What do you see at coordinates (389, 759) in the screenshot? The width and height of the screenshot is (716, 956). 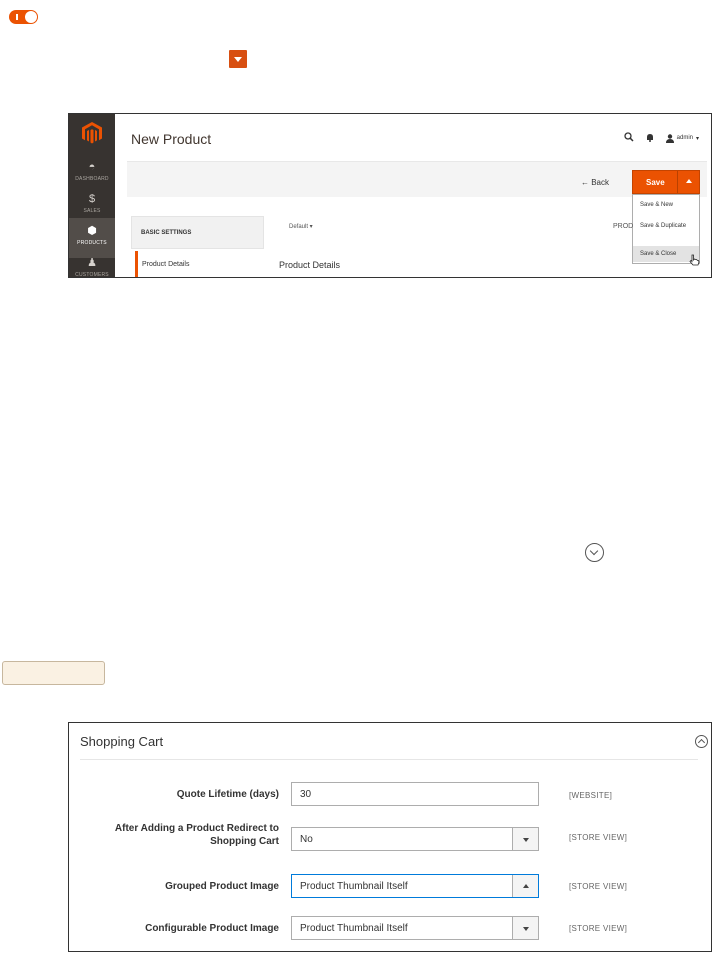 I see `divider` at bounding box center [389, 759].